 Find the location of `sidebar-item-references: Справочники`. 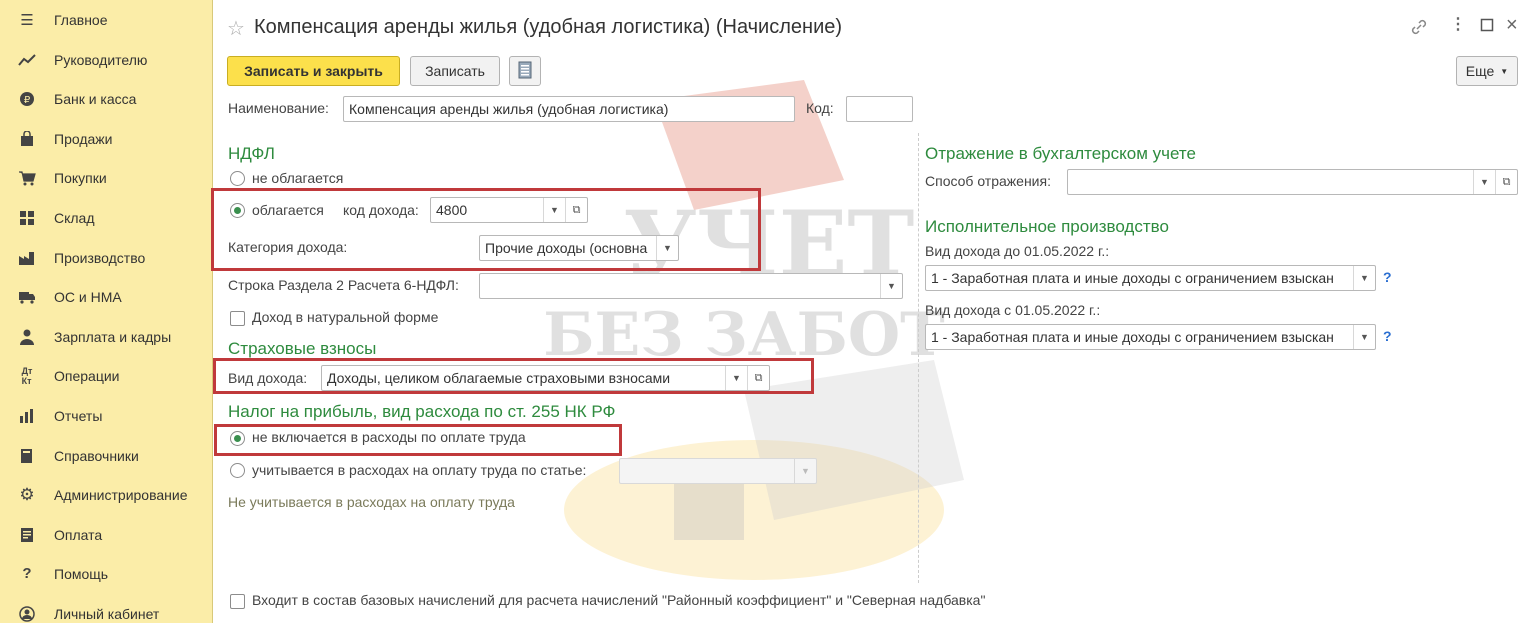

sidebar-item-references: Справочники is located at coordinates (106, 455).